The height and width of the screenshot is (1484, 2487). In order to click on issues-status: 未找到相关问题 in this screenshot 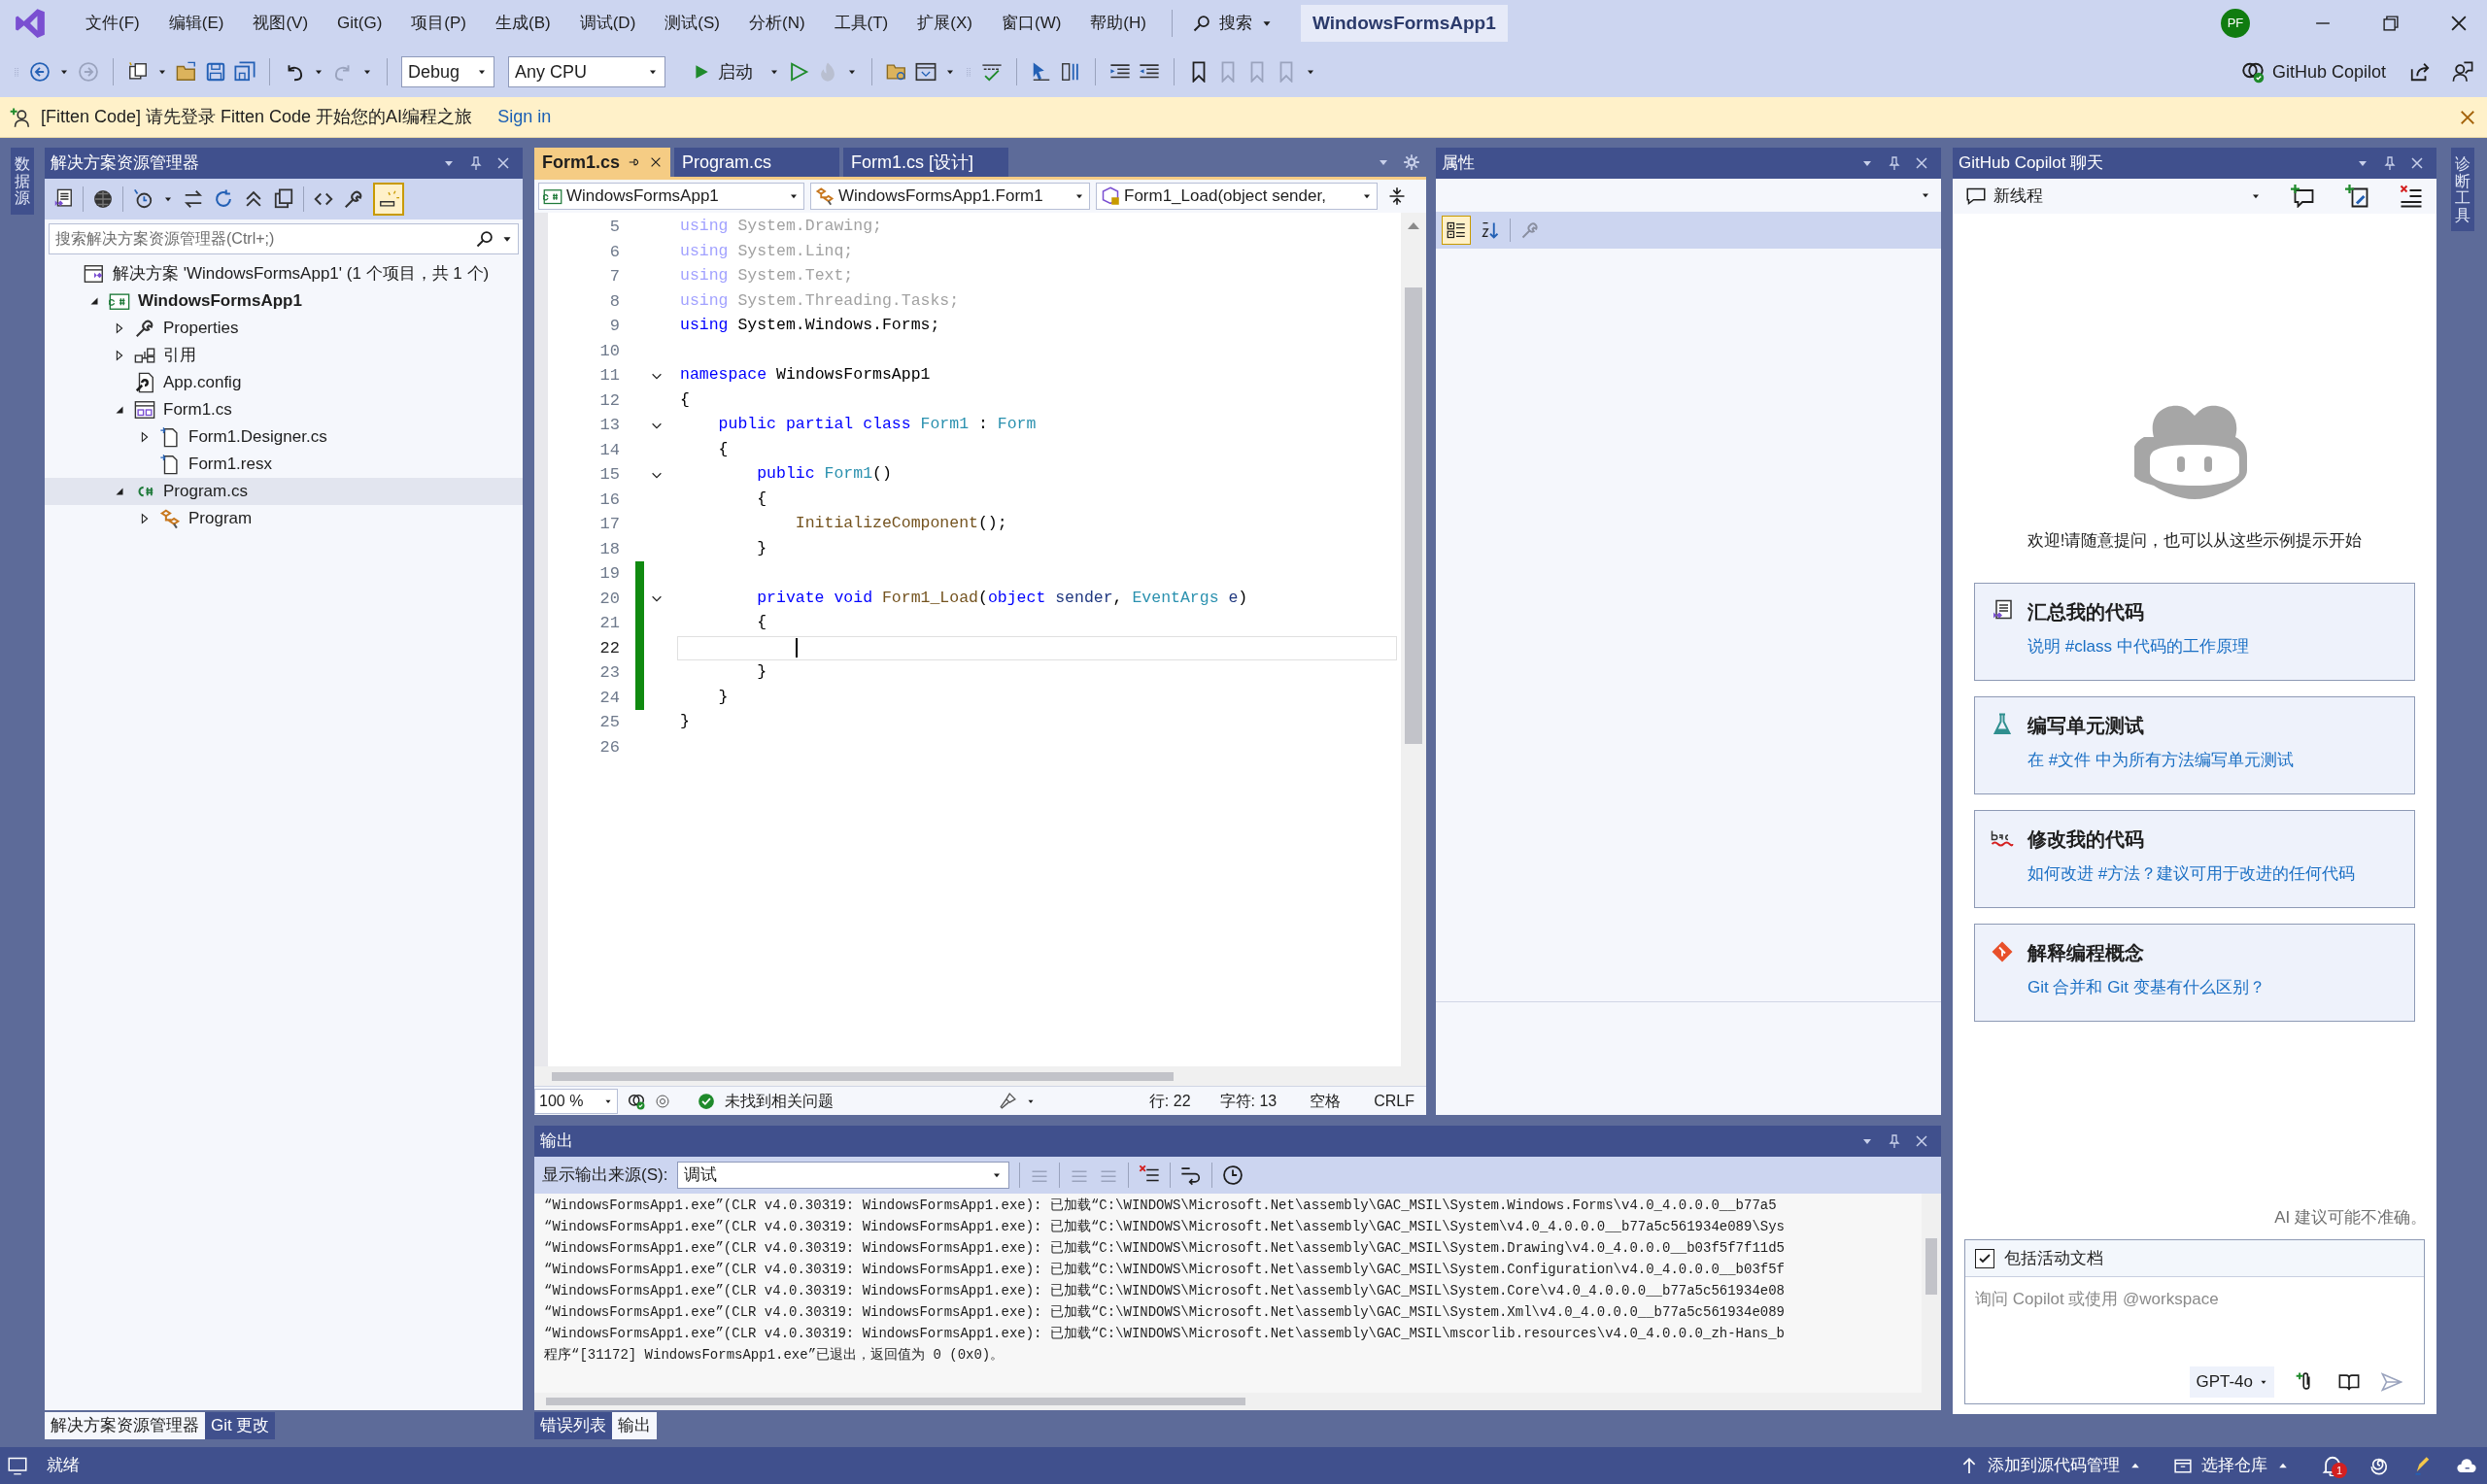, I will do `click(779, 1101)`.